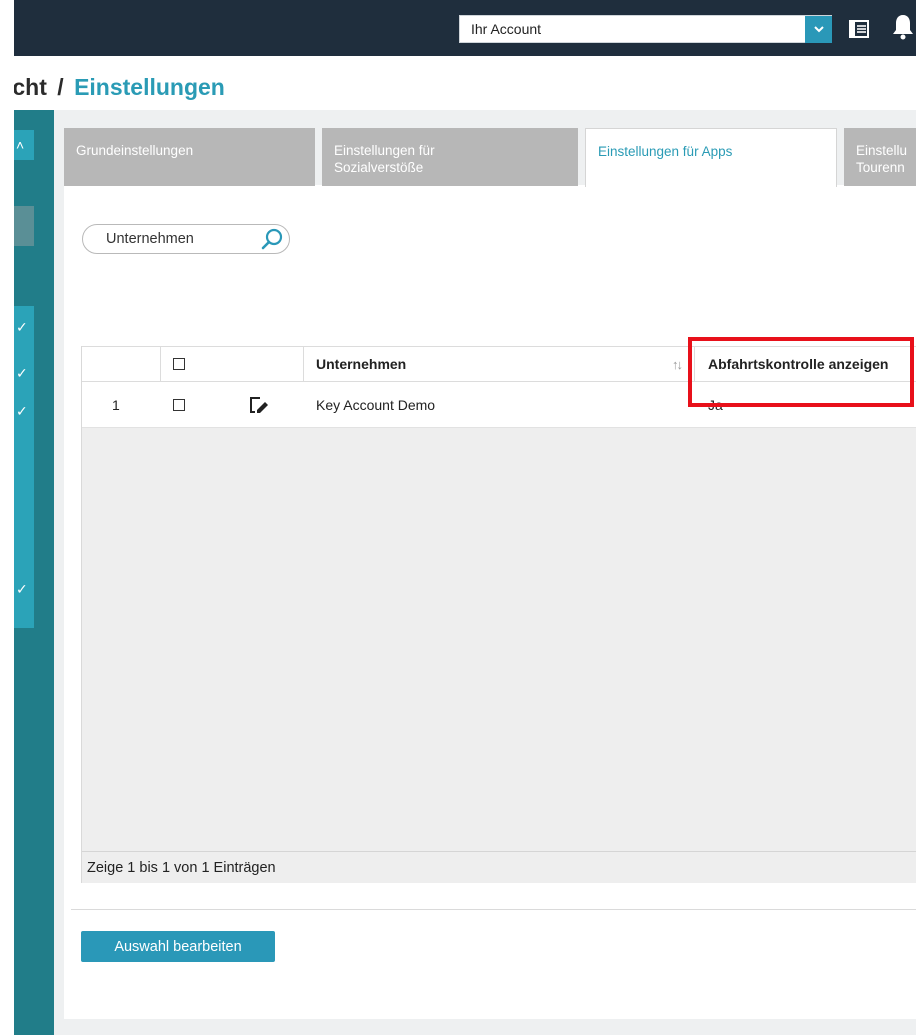 This screenshot has width=916, height=1035. Describe the element at coordinates (379, 167) in the screenshot. I see `tab-label-line2: Sozialverstöße` at that location.